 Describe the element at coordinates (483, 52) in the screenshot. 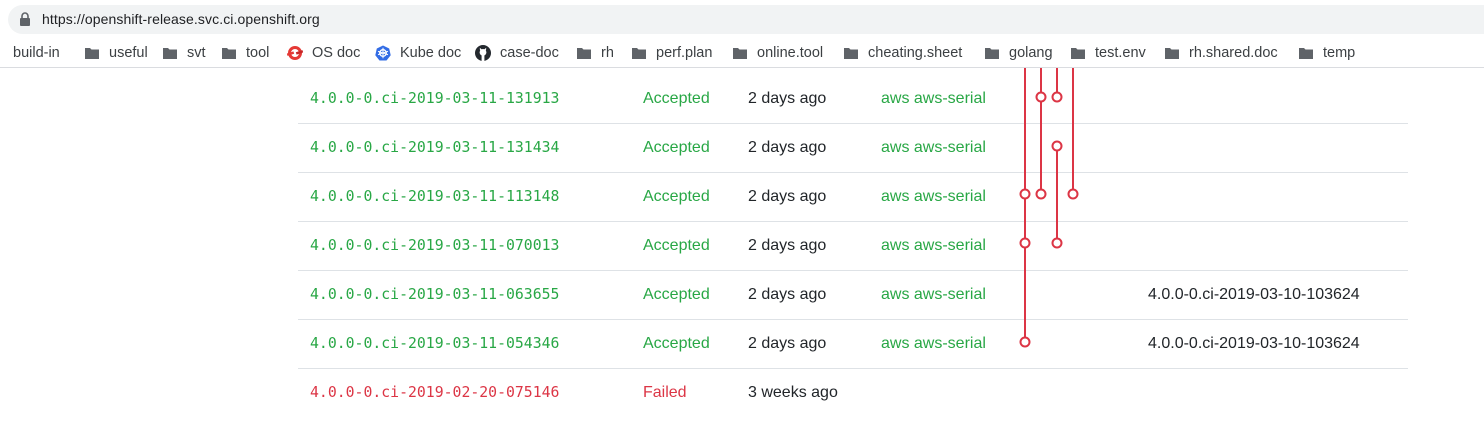

I see `github-logo-icon` at that location.